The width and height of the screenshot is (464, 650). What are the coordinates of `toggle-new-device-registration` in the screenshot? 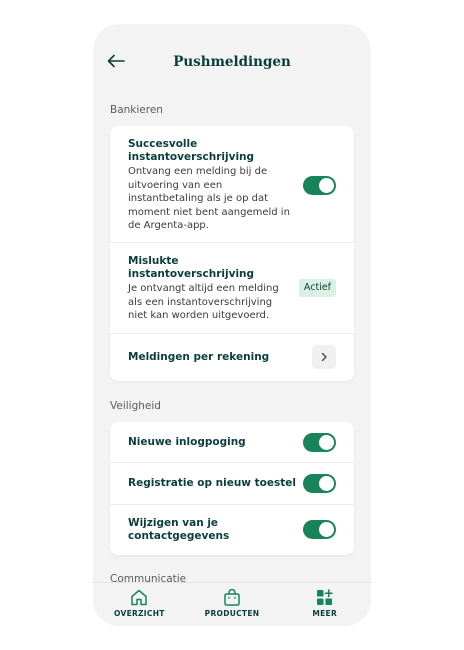 It's located at (319, 483).